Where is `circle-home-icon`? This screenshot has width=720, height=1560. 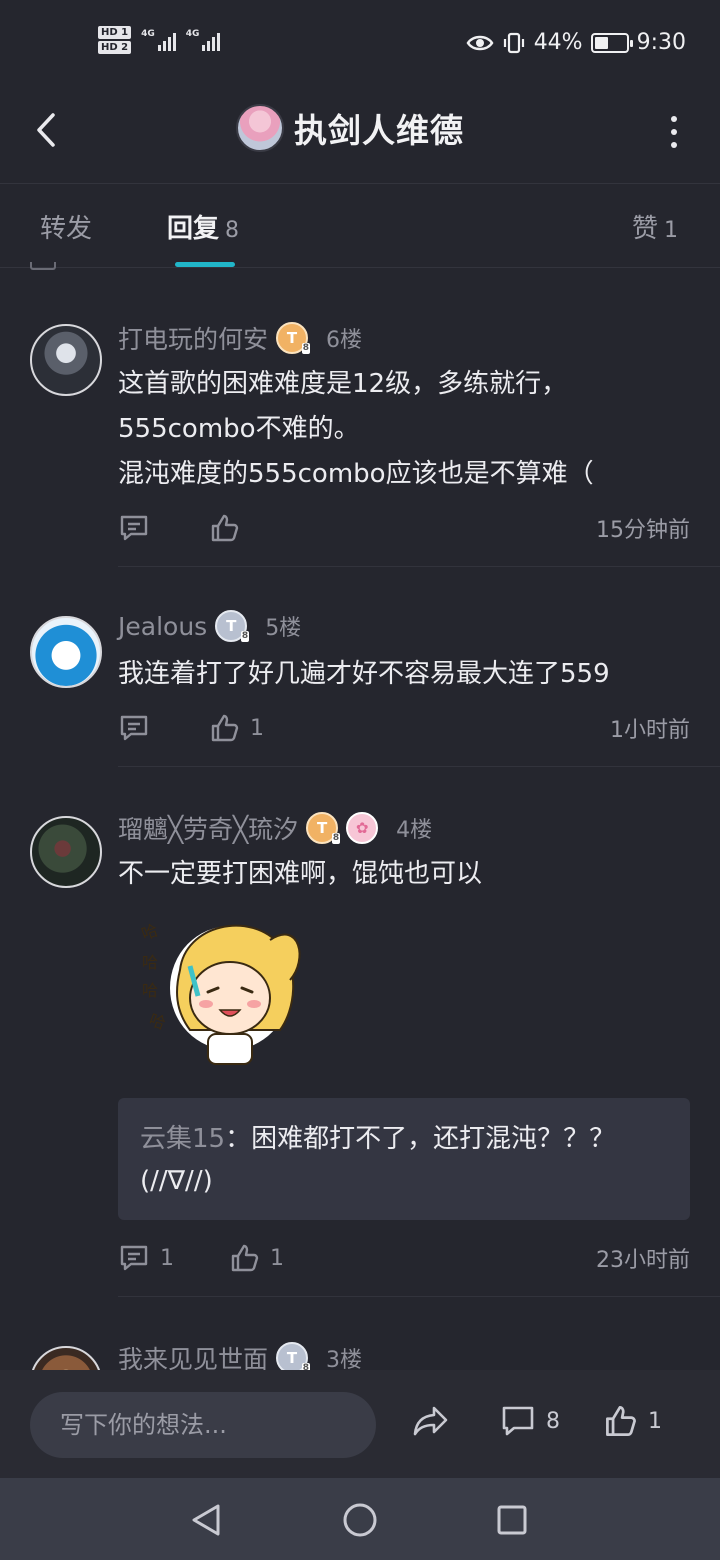 circle-home-icon is located at coordinates (360, 1520).